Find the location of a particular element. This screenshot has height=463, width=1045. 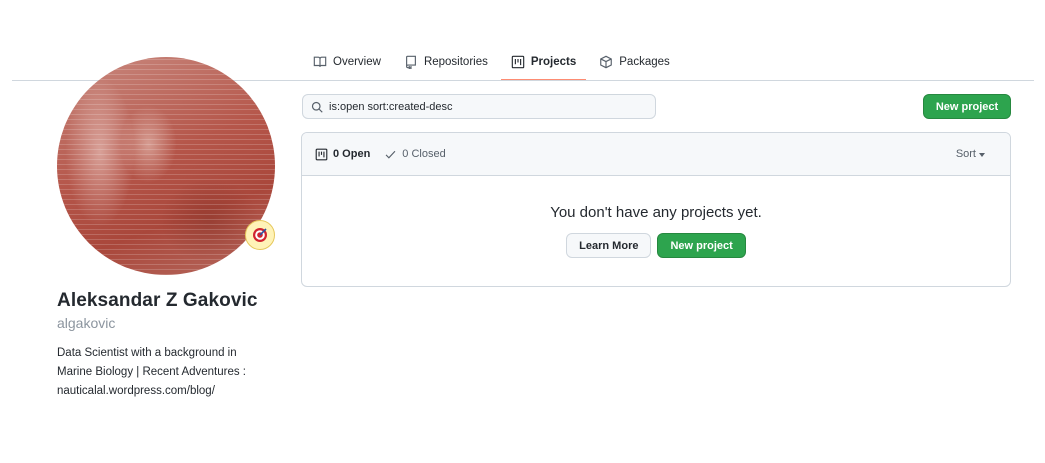

empty-state-title: You don't have any projects yet. is located at coordinates (656, 212).